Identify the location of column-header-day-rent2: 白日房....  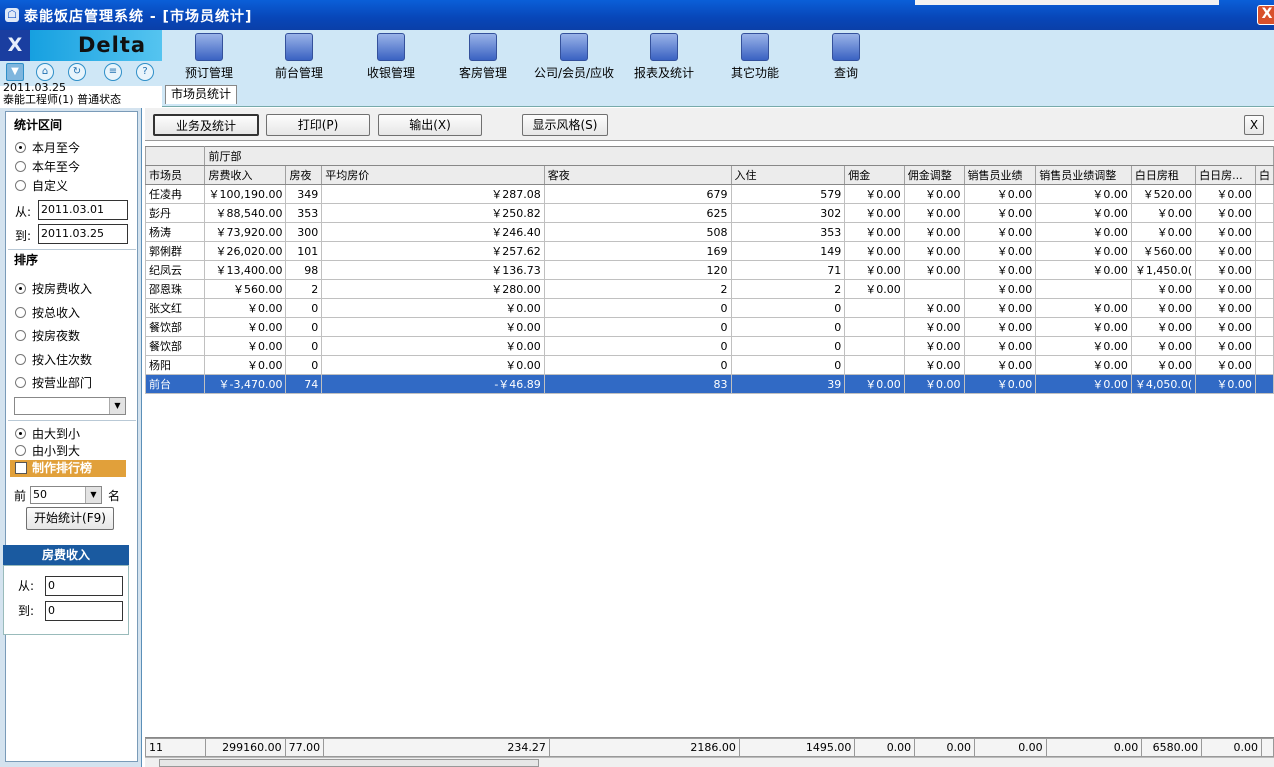
(1225, 175).